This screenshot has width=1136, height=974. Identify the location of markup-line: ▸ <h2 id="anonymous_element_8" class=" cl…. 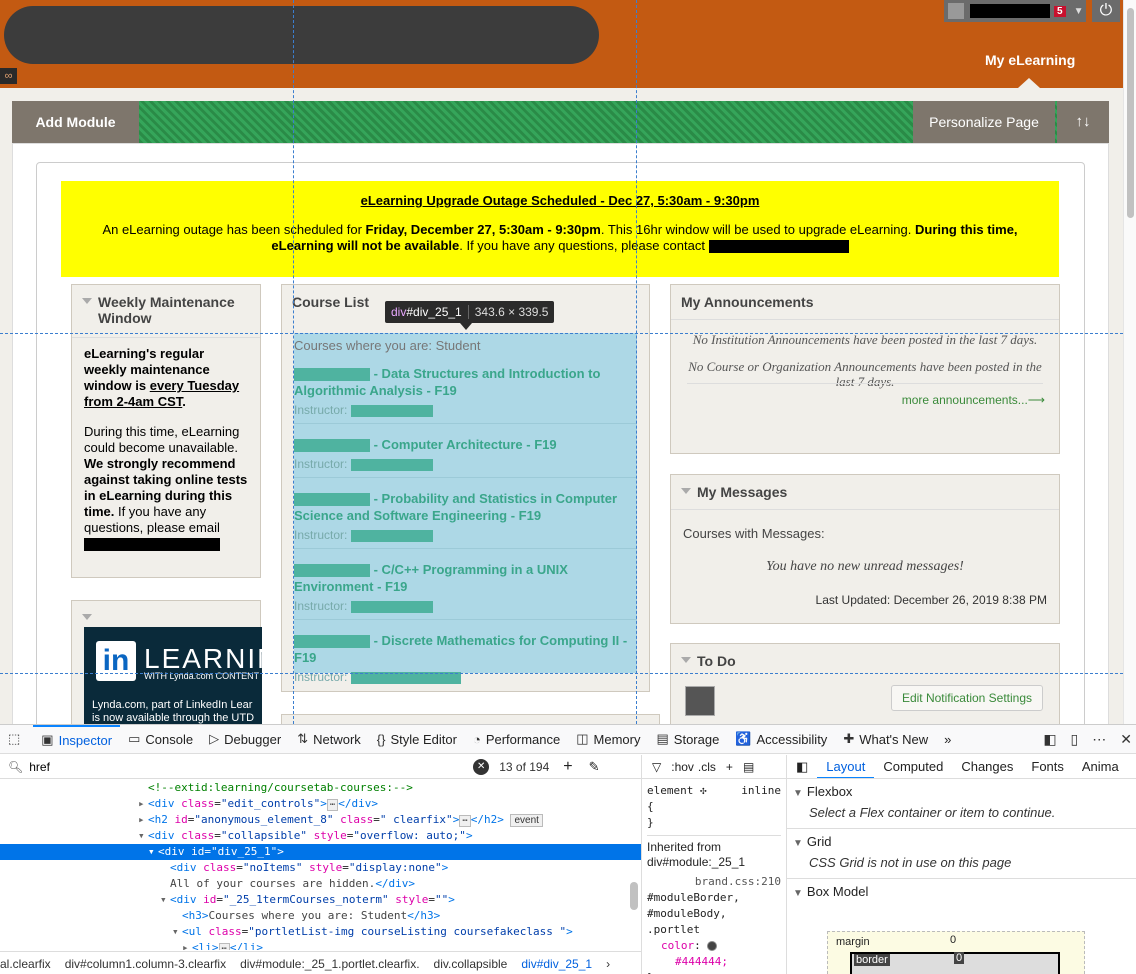
(320, 820).